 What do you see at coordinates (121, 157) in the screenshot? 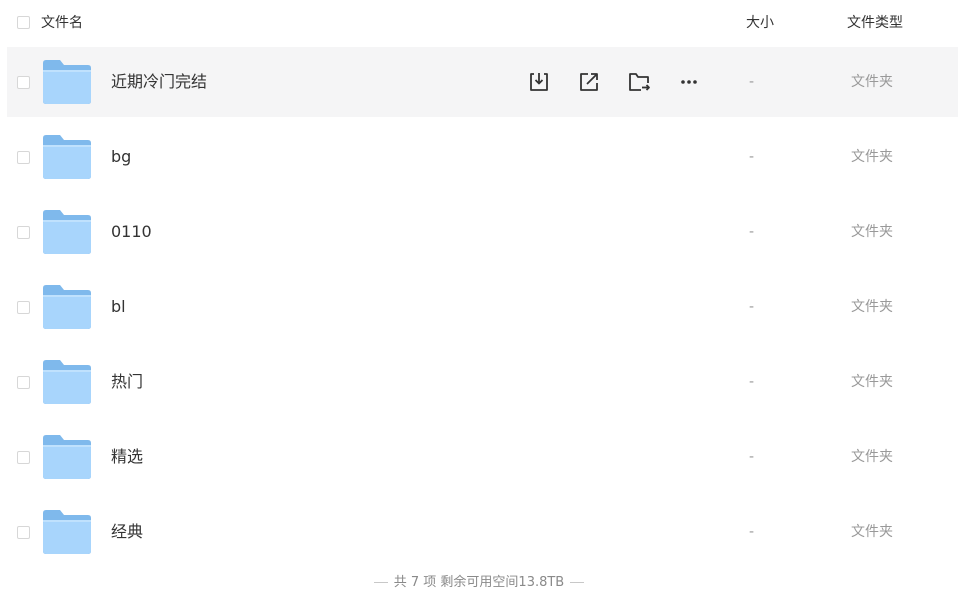
I see `file-name: bg` at bounding box center [121, 157].